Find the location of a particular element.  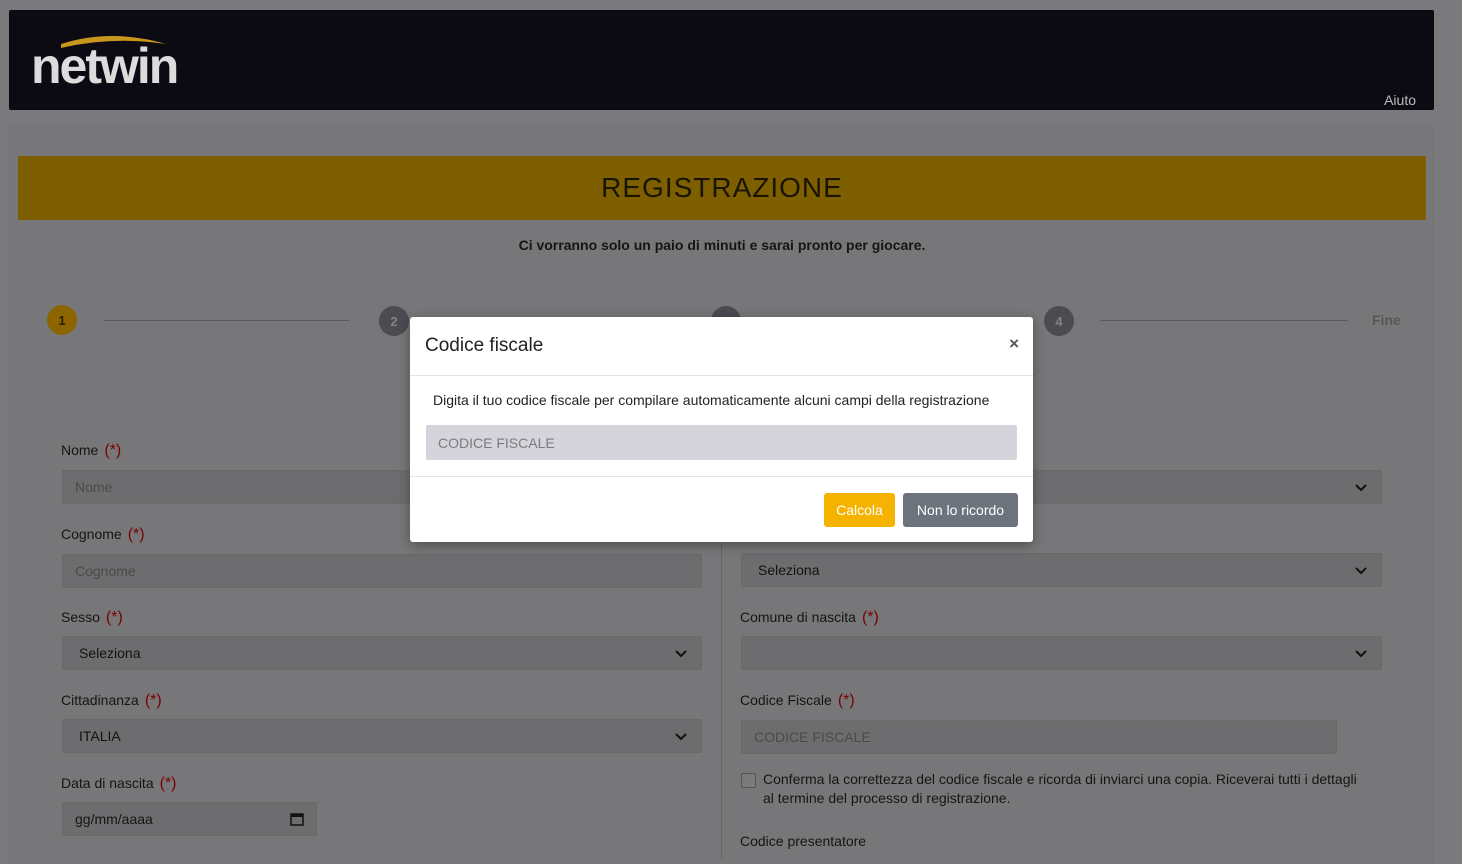

cittadinanza-label: Cittadinanza (*) is located at coordinates (111, 700).